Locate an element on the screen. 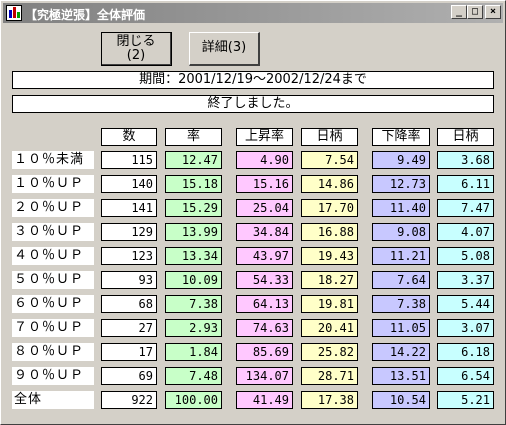  row-label: ３０％ＵＰ is located at coordinates (53, 232).